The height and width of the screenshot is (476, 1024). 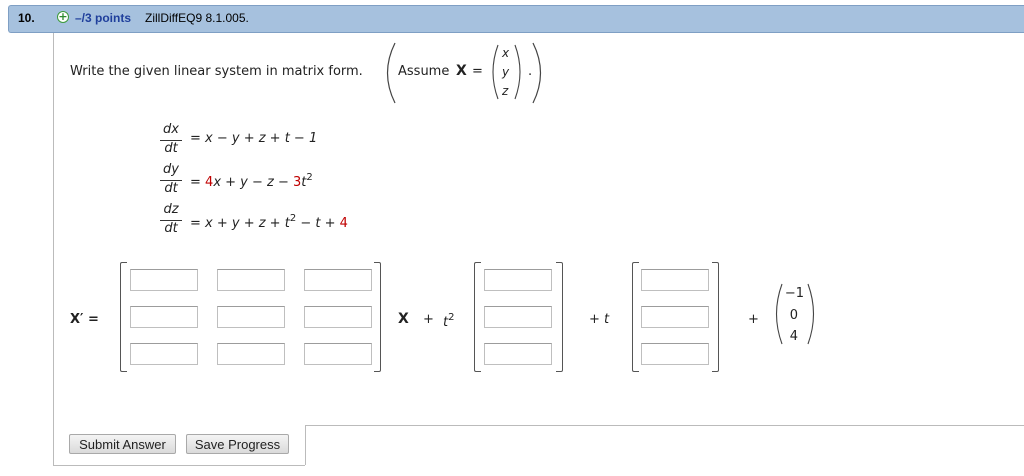 I want to click on equation-1-rhs: = x − y + z + t − 1, so click(x=253, y=138).